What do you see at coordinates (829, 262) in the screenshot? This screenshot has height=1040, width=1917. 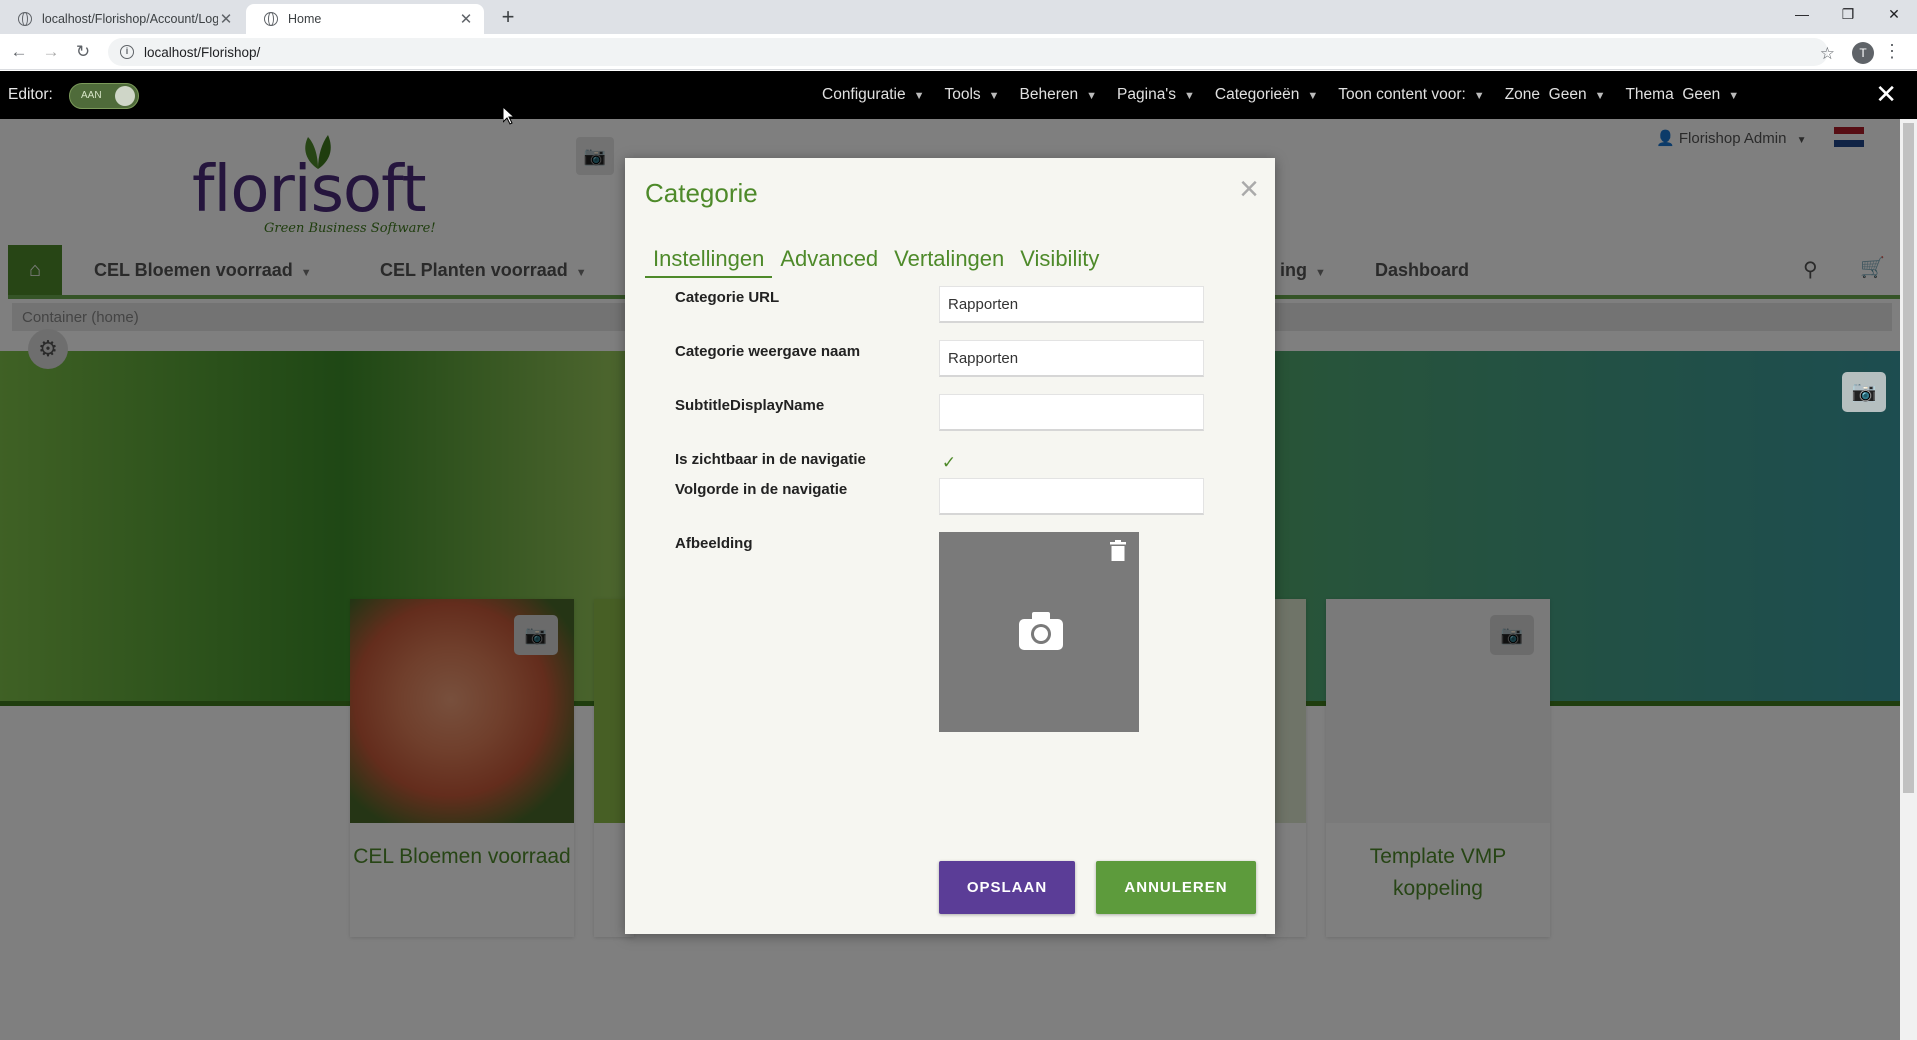 I see `tab-advanced: Advanced` at bounding box center [829, 262].